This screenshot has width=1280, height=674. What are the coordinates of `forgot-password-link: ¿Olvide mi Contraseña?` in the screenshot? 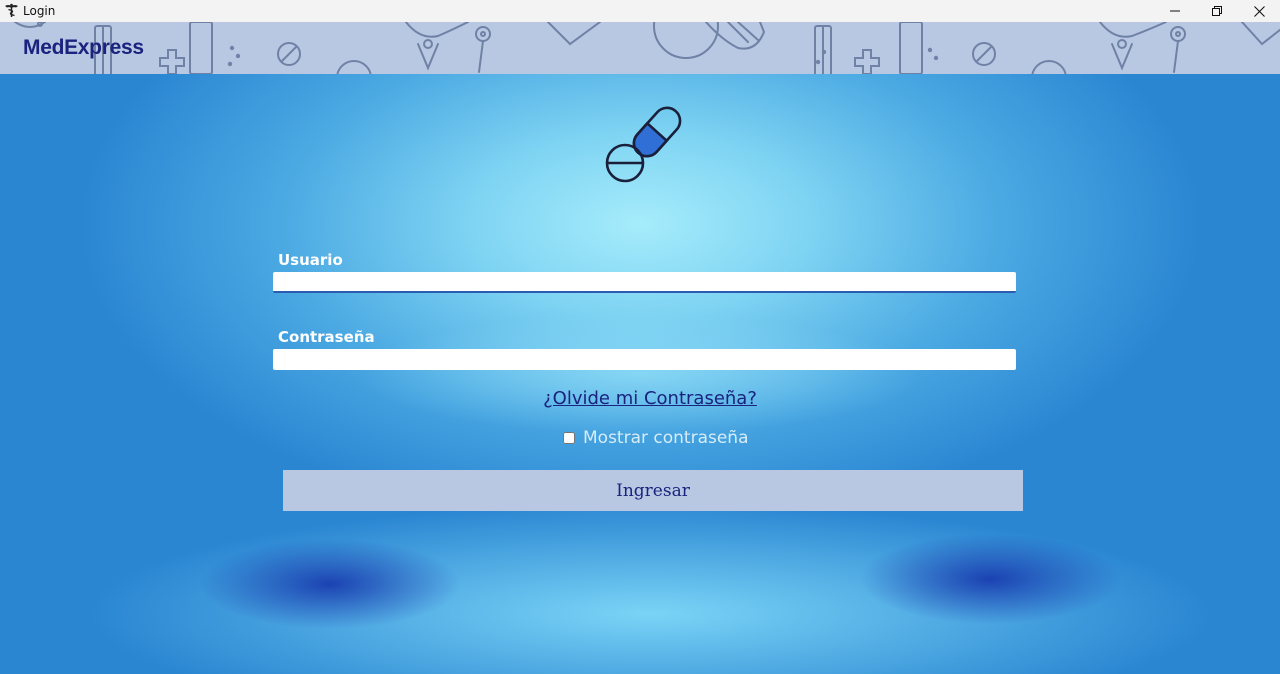 It's located at (640, 398).